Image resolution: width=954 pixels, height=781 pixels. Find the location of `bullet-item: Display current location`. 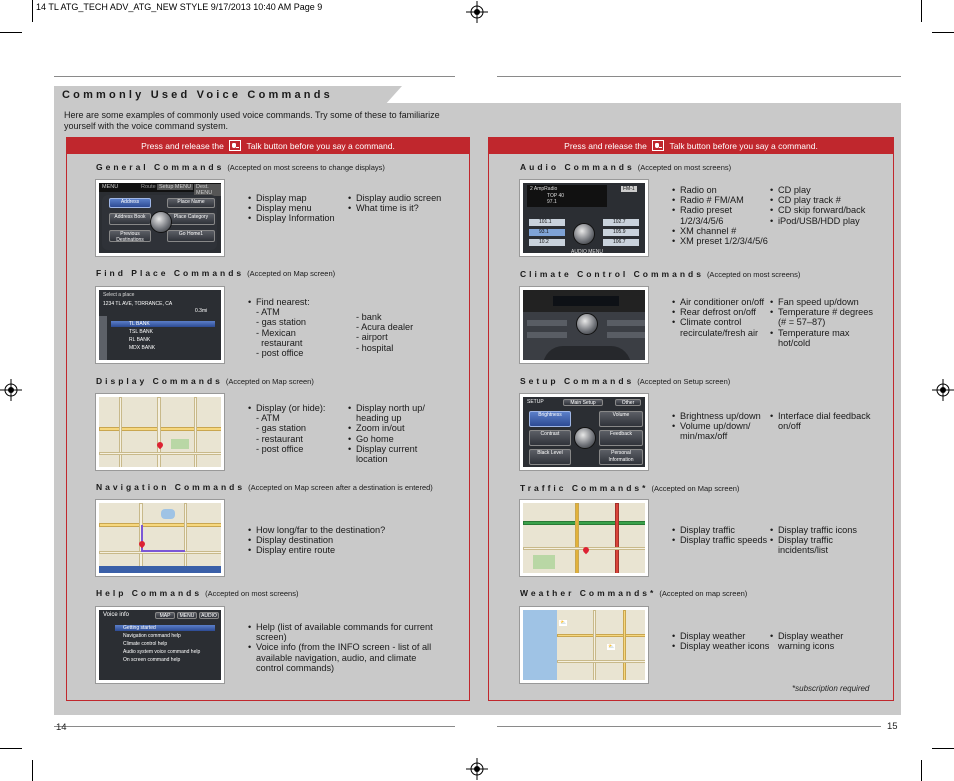

bullet-item: Display current location is located at coordinates (398, 454).